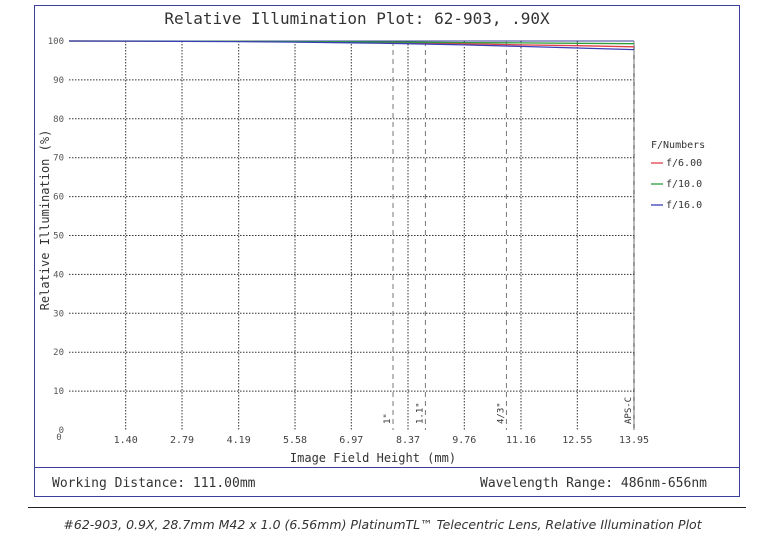  What do you see at coordinates (408, 440) in the screenshot?
I see `x-tick-label: 8.37` at bounding box center [408, 440].